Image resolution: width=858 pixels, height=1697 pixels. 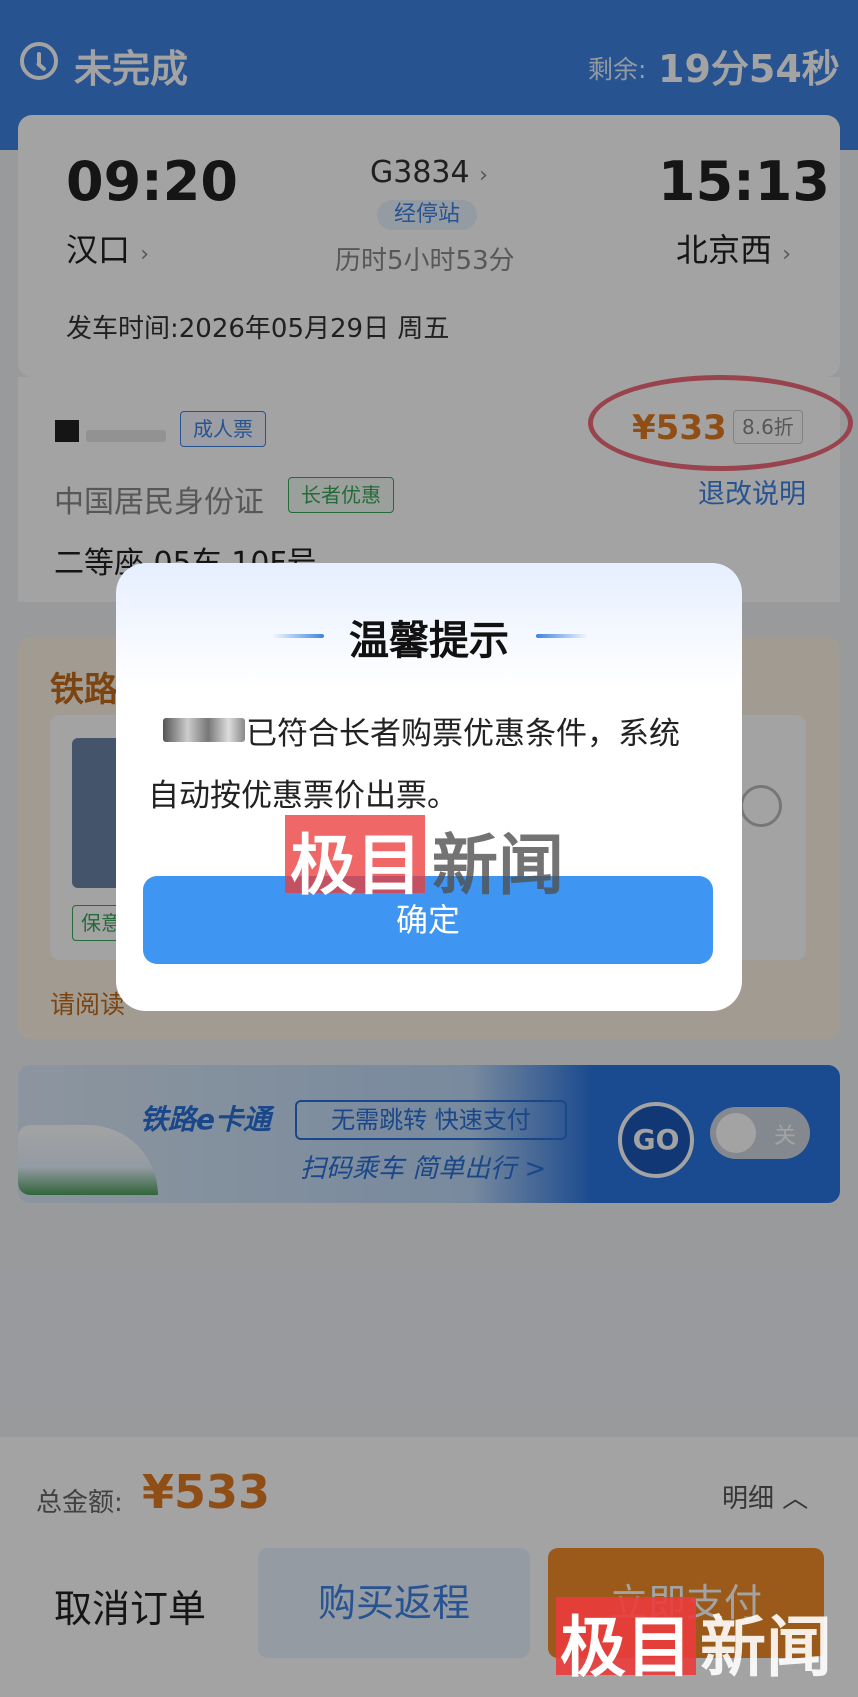 I want to click on blurred-name, so click(x=204, y=730).